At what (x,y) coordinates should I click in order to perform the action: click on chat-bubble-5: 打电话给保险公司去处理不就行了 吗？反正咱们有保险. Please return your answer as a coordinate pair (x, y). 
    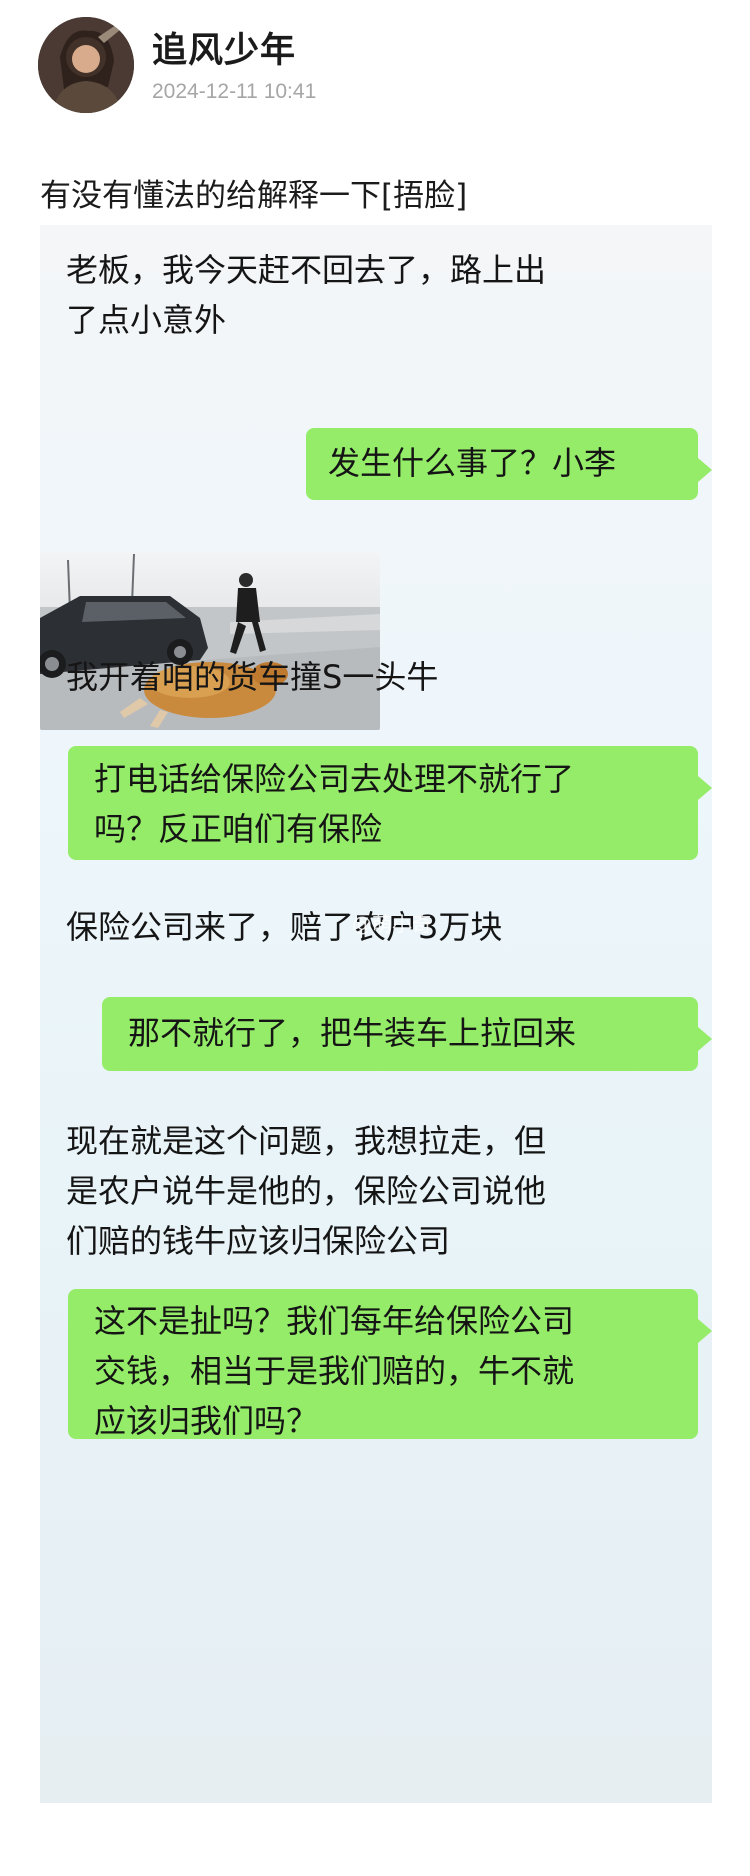
    Looking at the image, I should click on (390, 803).